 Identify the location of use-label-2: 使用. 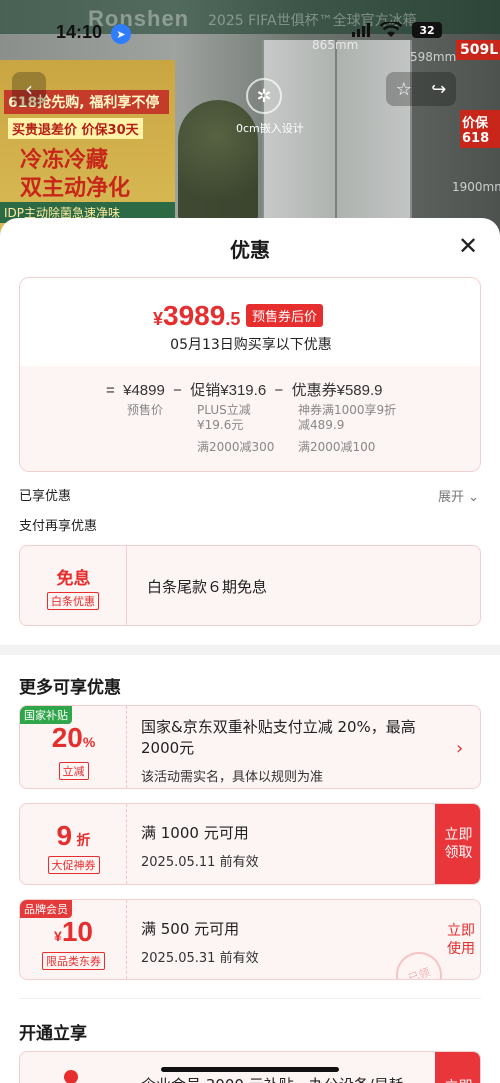
(461, 948).